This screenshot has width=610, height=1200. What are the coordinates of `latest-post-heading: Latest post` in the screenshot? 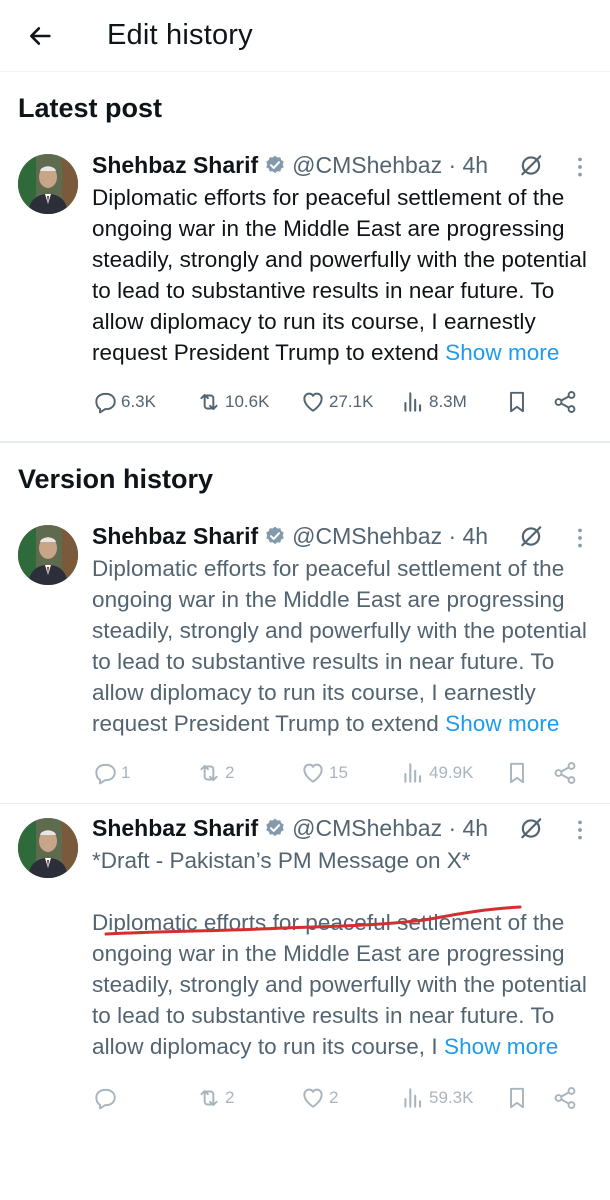 It's located at (90, 107).